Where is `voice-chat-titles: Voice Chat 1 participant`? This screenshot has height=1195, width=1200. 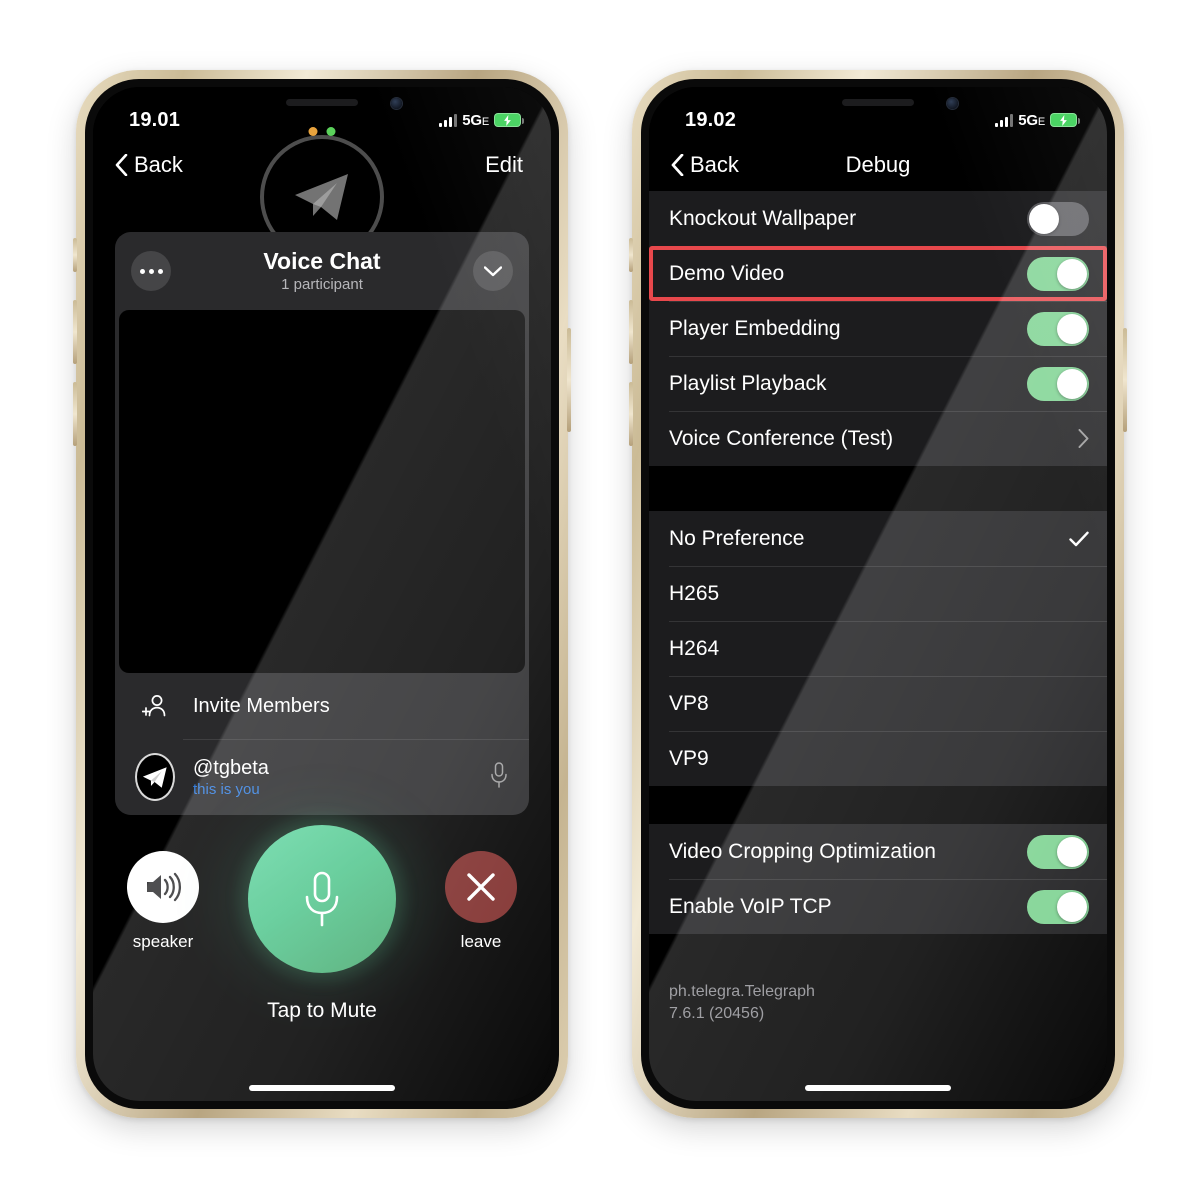
voice-chat-titles: Voice Chat 1 participant is located at coordinates (321, 271).